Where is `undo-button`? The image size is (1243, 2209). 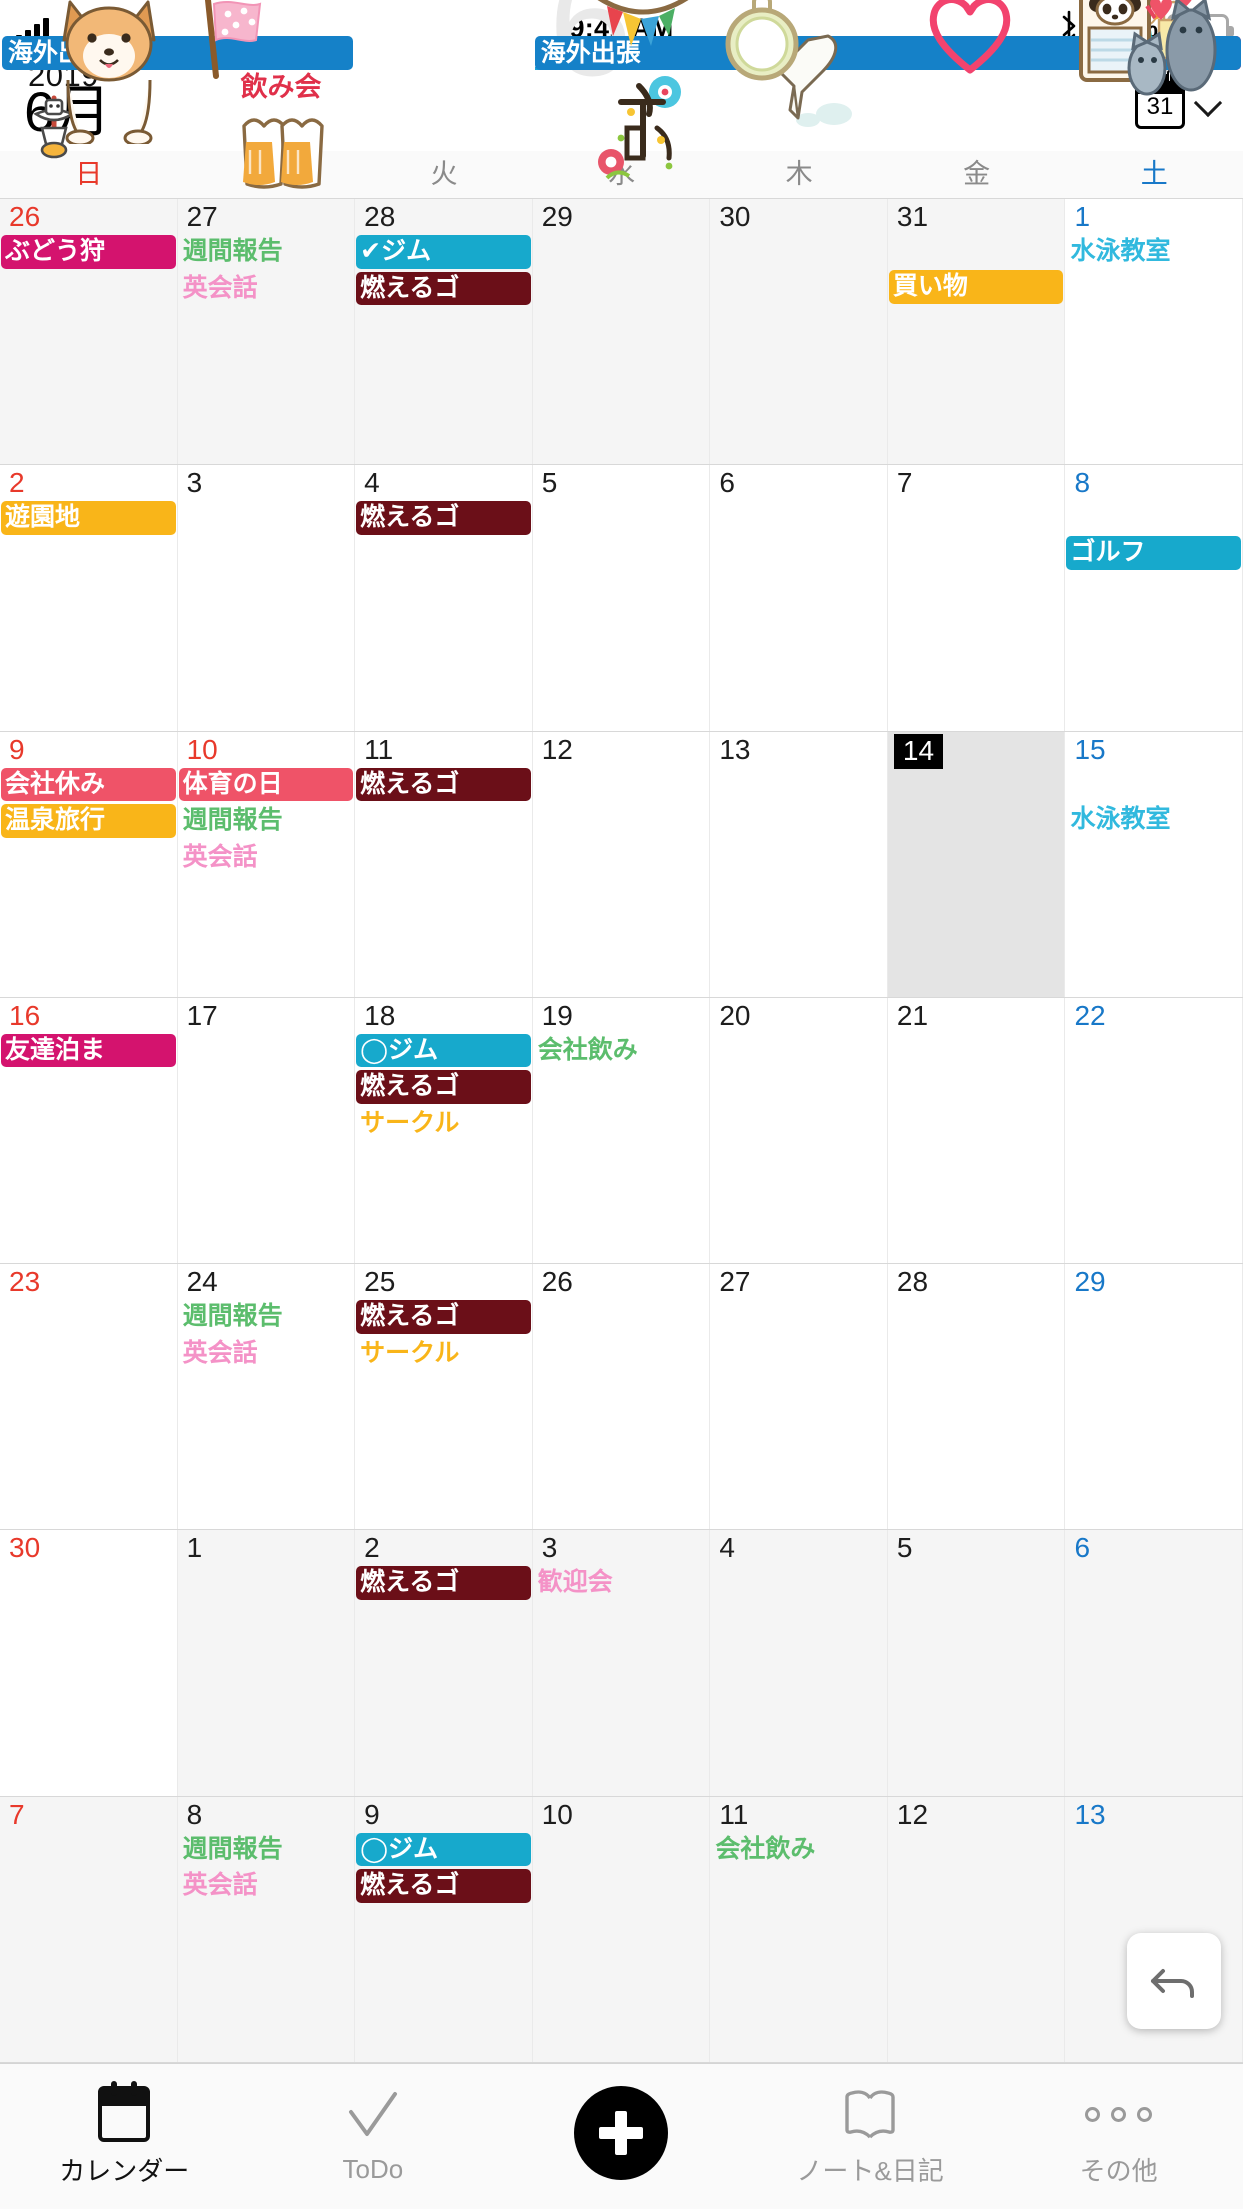 undo-button is located at coordinates (1174, 1981).